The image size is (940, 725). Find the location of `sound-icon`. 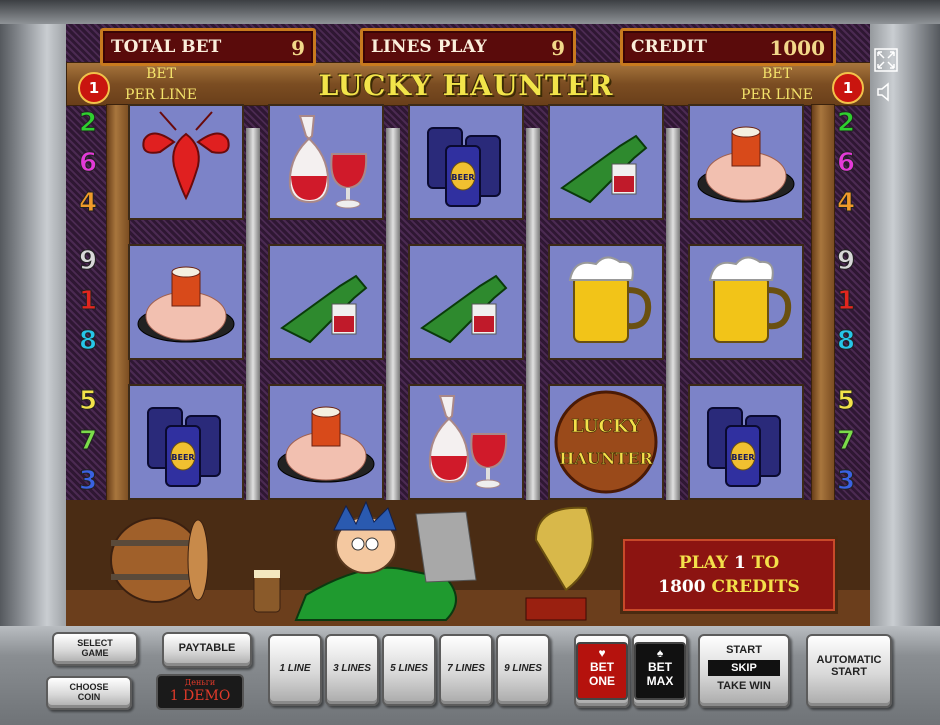

sound-icon is located at coordinates (886, 92).